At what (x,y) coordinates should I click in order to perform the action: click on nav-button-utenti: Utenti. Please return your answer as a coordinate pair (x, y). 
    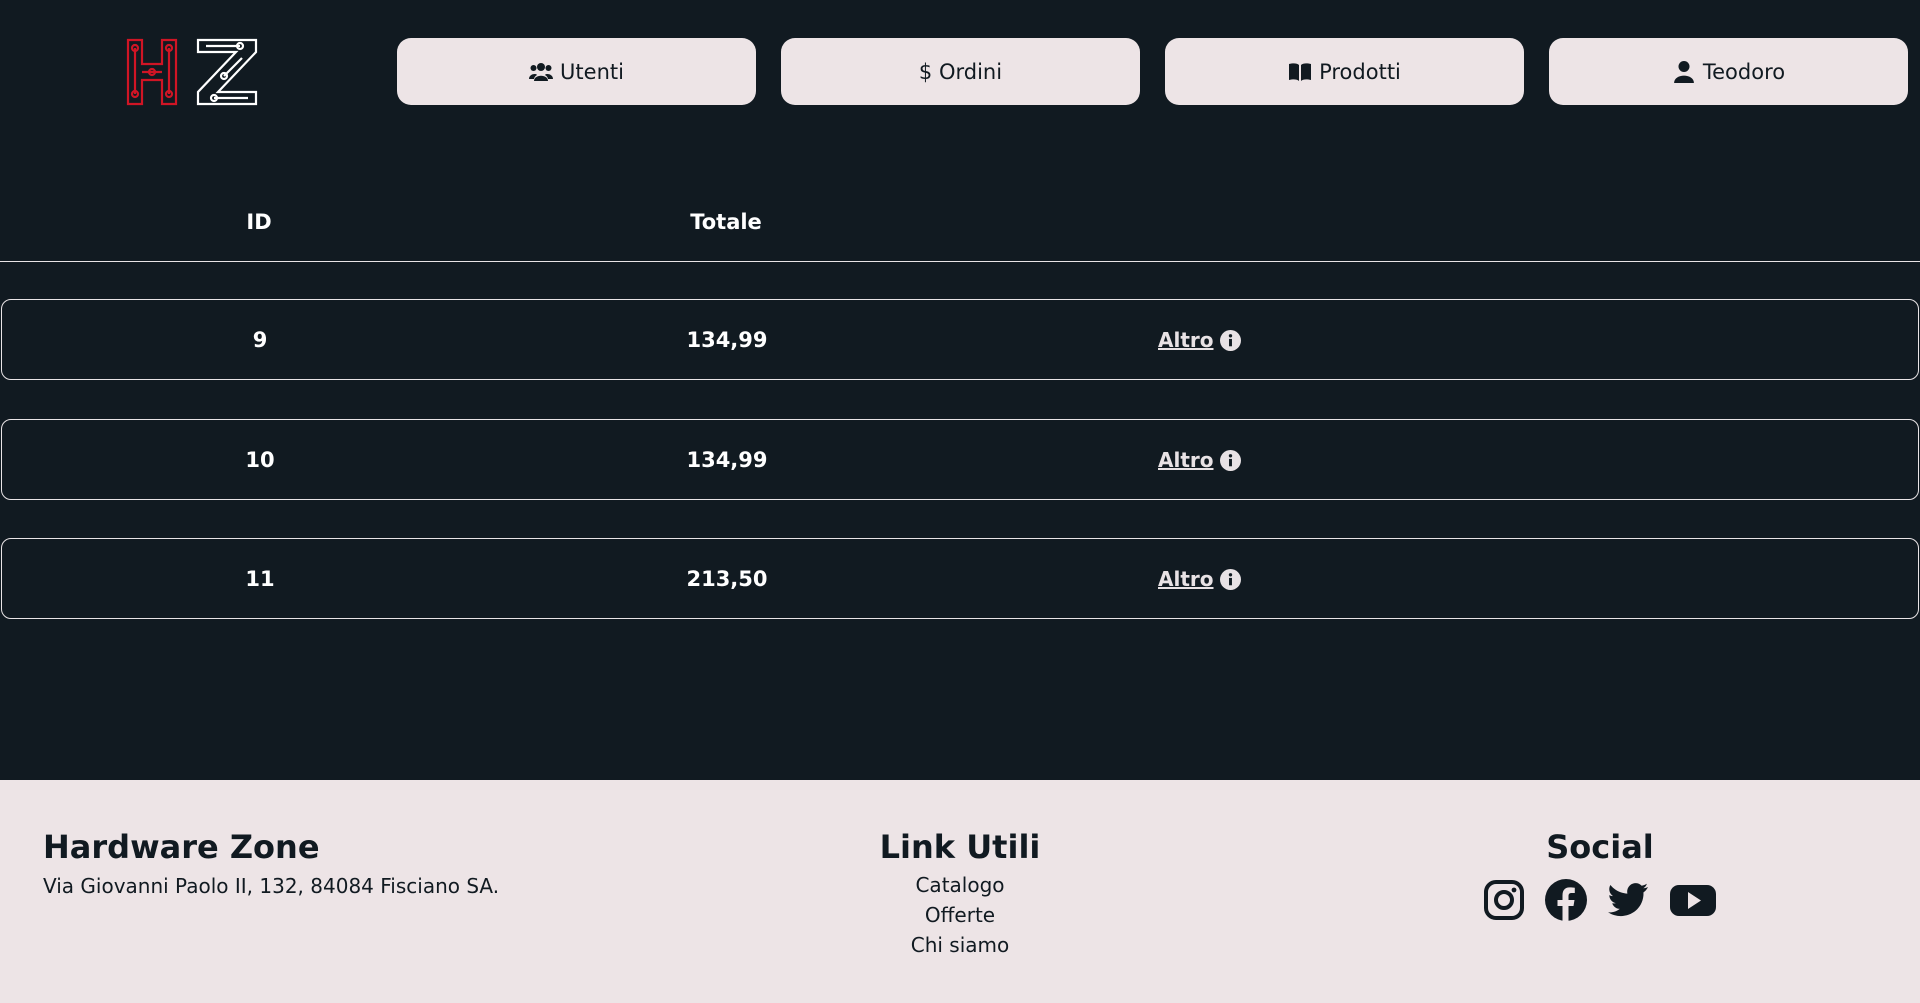
    Looking at the image, I should click on (576, 71).